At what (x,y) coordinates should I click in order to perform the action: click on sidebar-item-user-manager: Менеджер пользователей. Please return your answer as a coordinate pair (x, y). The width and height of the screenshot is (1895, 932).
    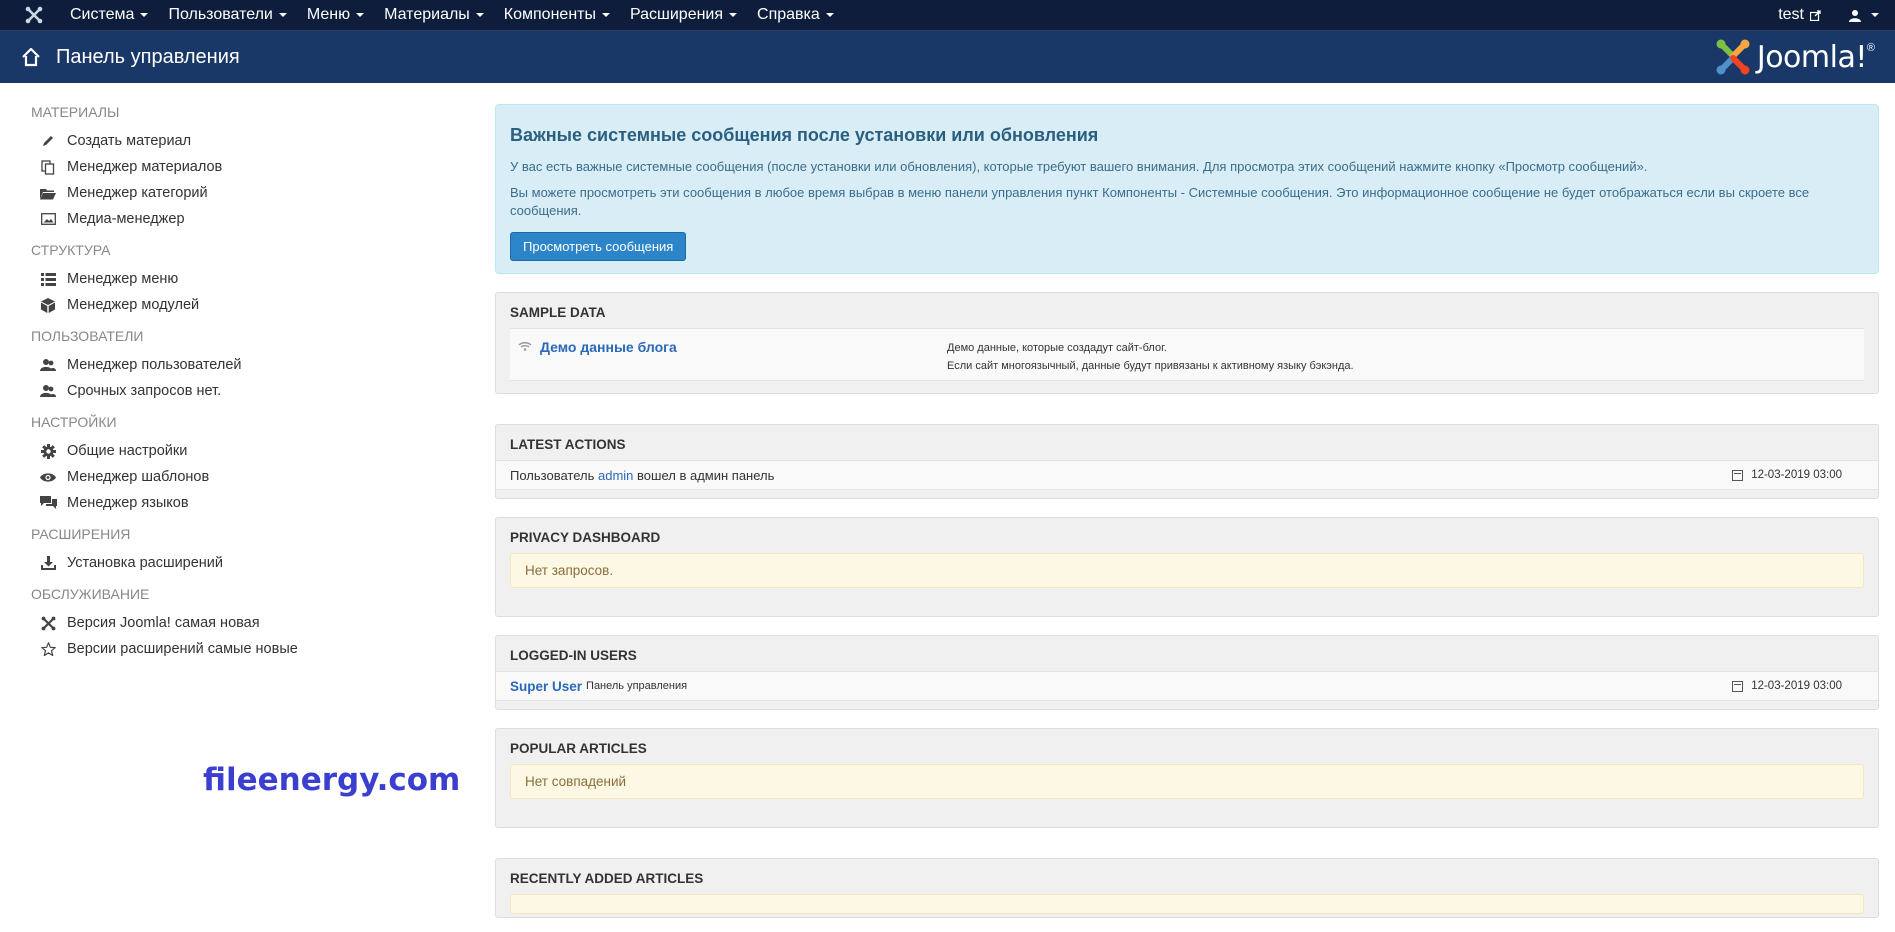
    Looking at the image, I should click on (241, 365).